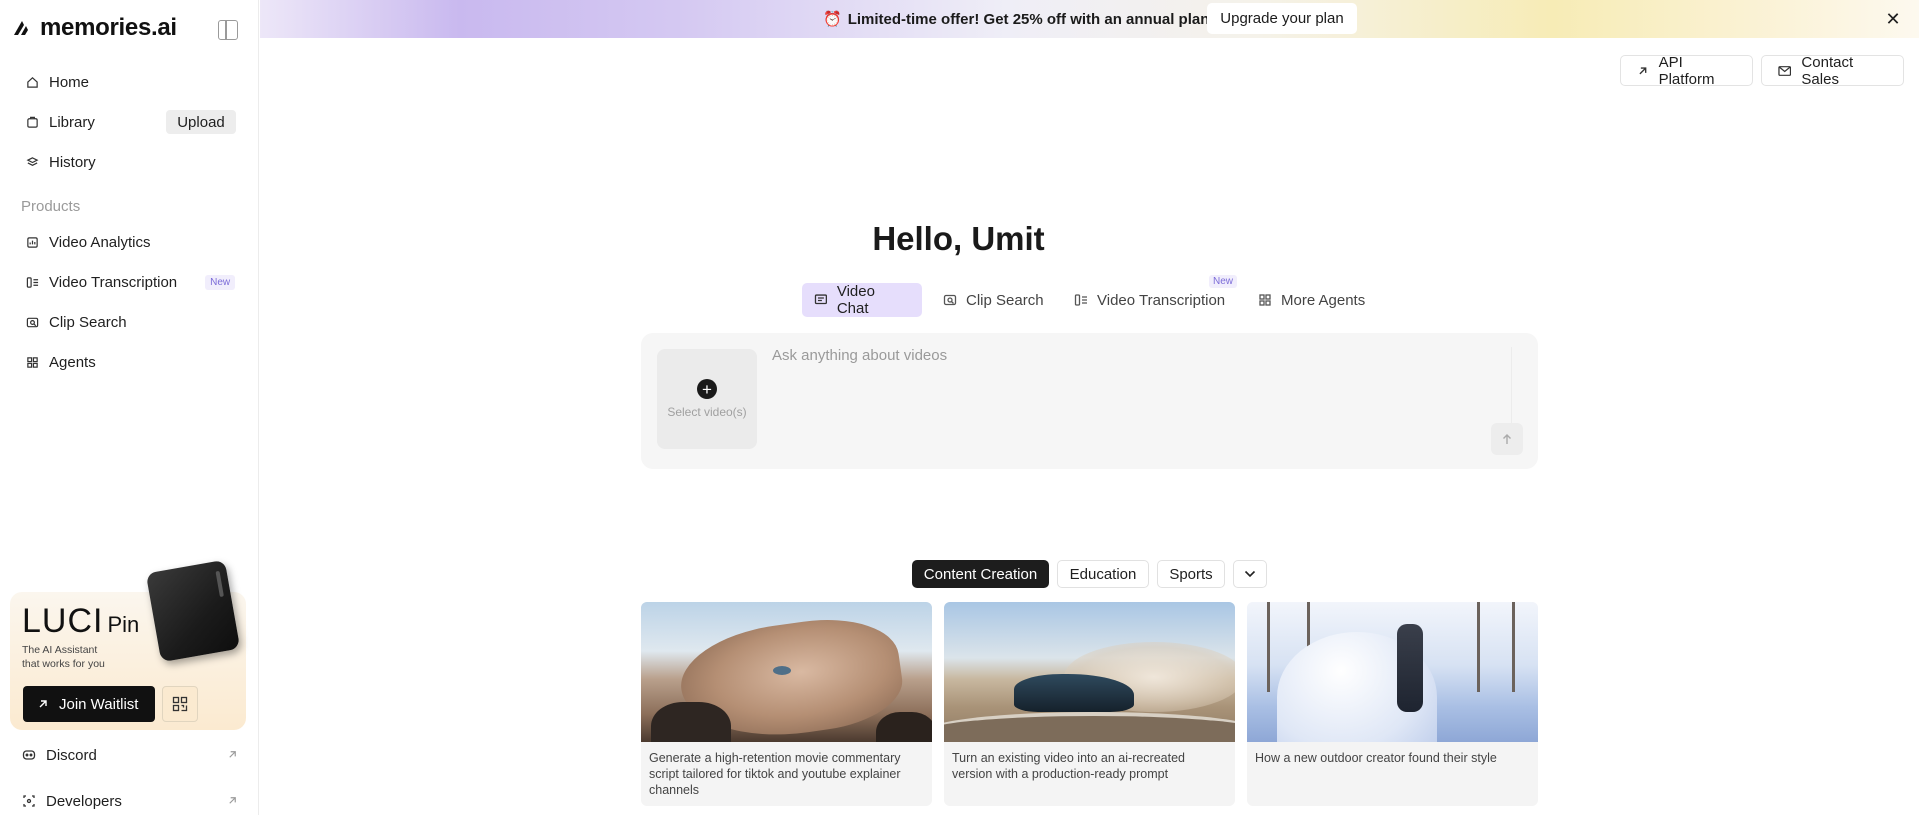 Image resolution: width=1919 pixels, height=815 pixels. Describe the element at coordinates (130, 755) in the screenshot. I see `sidebar-item-discord: Discord` at that location.